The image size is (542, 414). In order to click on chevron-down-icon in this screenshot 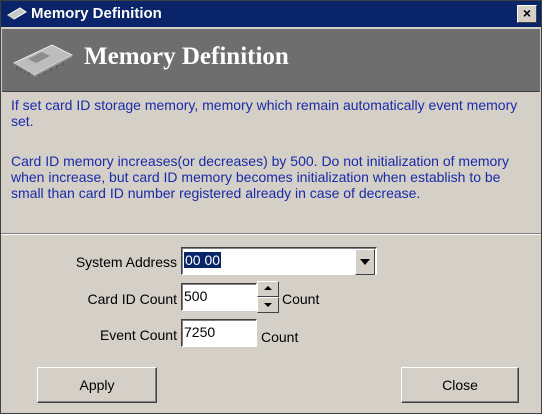, I will do `click(365, 262)`.